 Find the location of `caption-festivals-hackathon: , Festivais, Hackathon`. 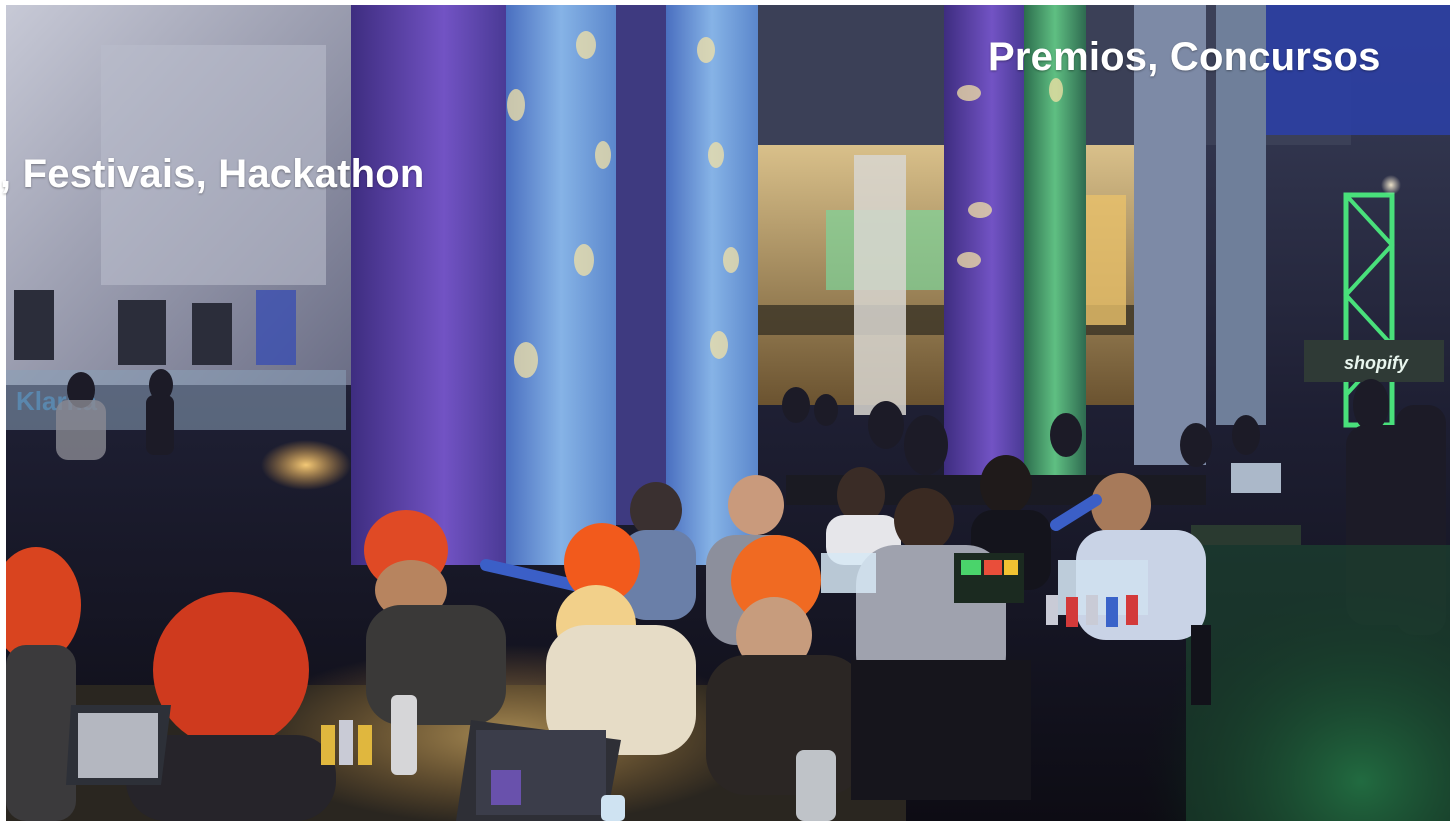

caption-festivals-hackathon: , Festivais, Hackathon is located at coordinates (212, 174).